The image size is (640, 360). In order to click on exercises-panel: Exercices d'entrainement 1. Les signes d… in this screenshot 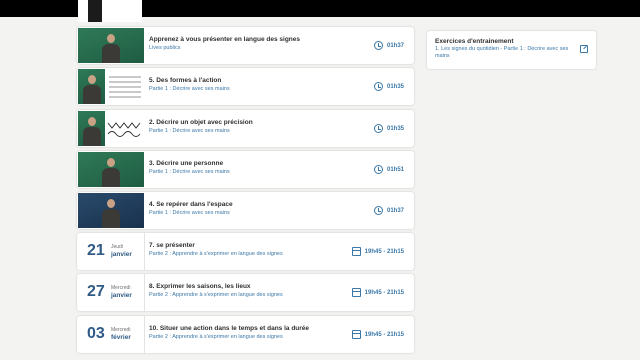, I will do `click(511, 50)`.